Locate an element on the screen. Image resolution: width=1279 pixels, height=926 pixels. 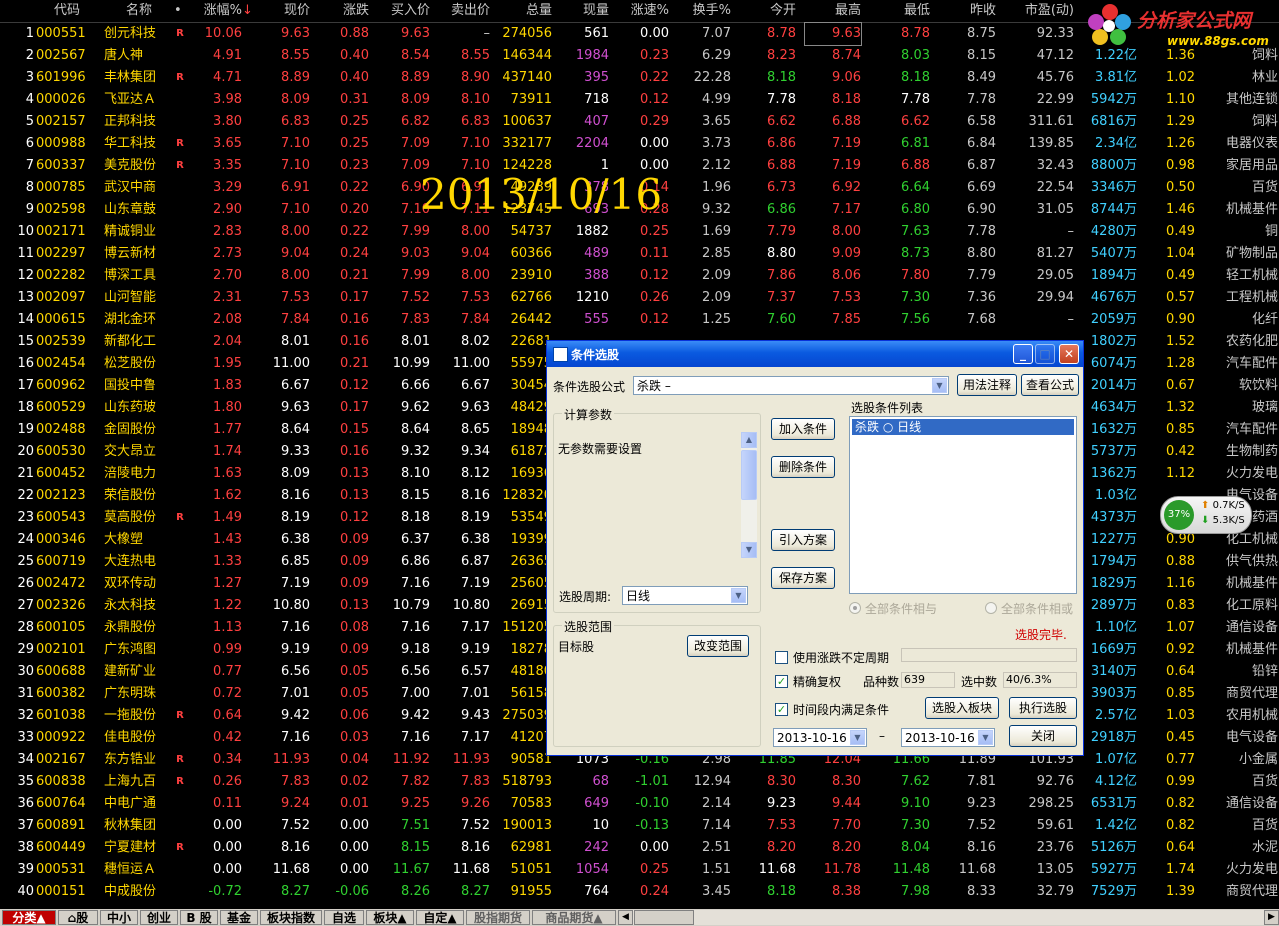
dialog-title-bar: 条件选股 _ □ ✕ is located at coordinates (815, 354).